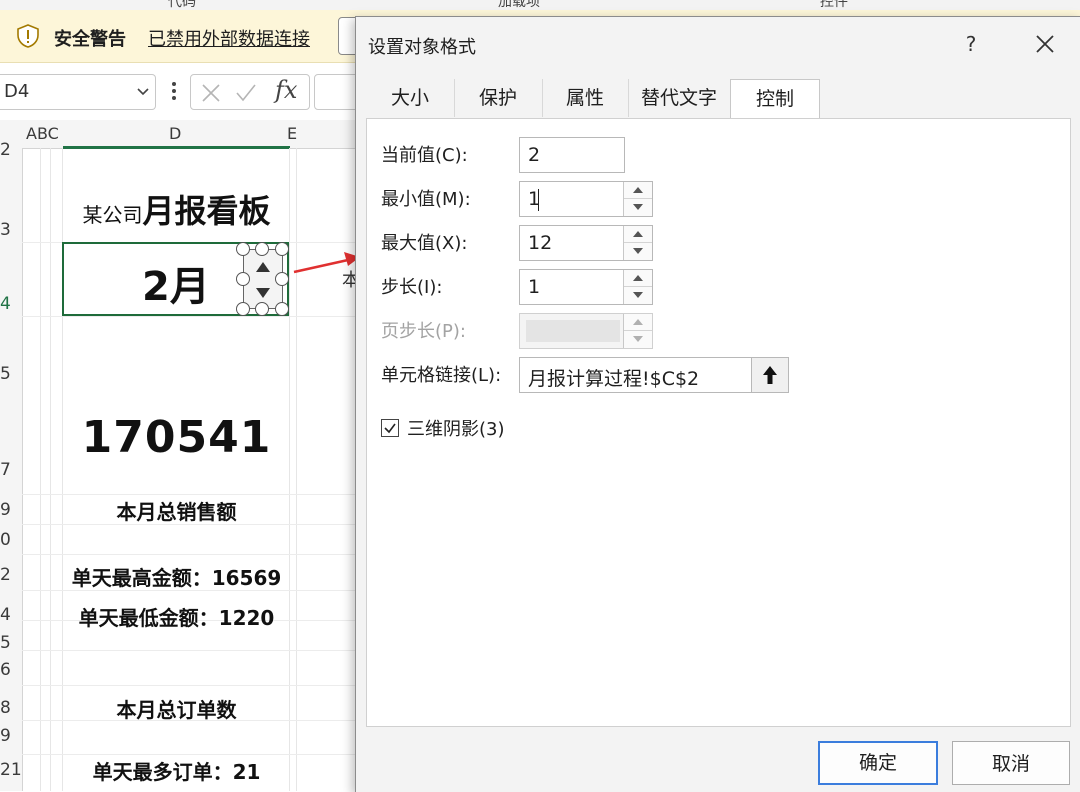  What do you see at coordinates (775, 99) in the screenshot?
I see `tab-control: 控制` at bounding box center [775, 99].